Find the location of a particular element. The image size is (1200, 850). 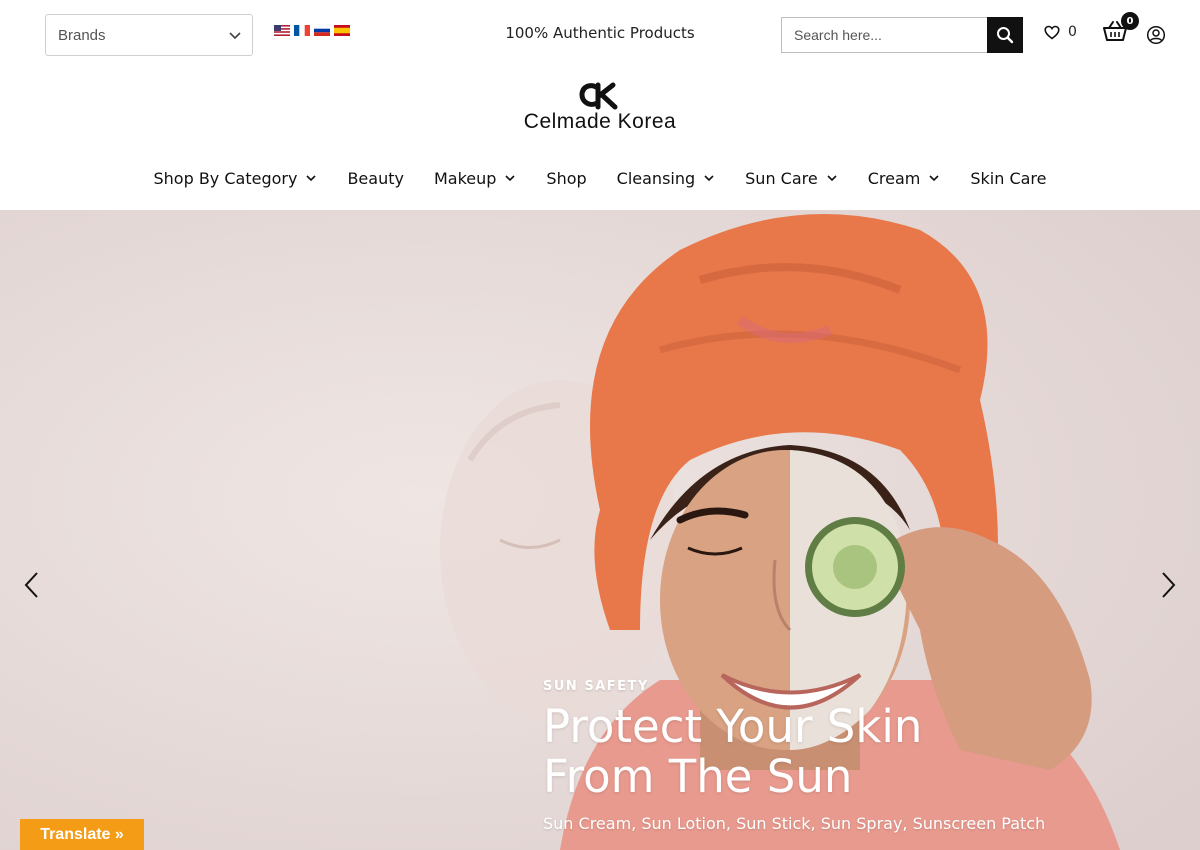

previous-slide-arrow-icon is located at coordinates (32, 585).